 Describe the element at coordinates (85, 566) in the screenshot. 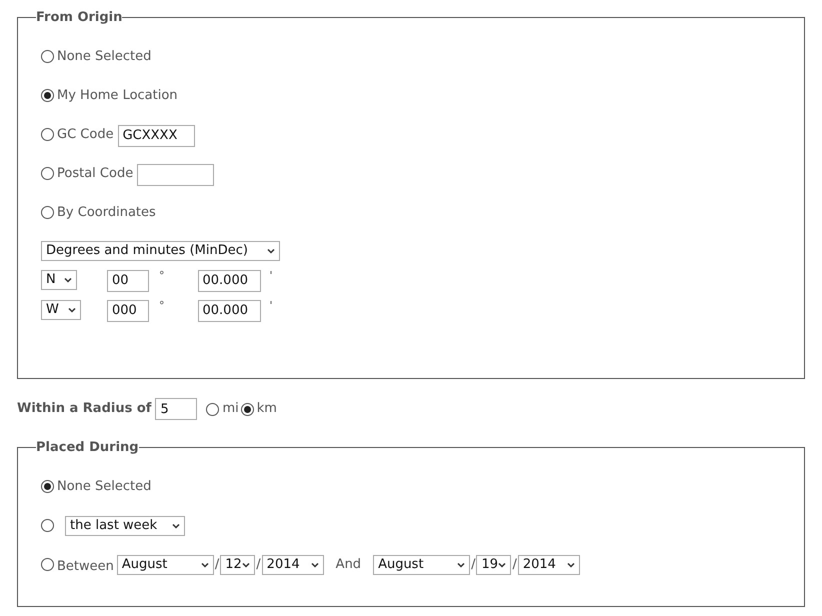

I see `radio-label: Between` at that location.